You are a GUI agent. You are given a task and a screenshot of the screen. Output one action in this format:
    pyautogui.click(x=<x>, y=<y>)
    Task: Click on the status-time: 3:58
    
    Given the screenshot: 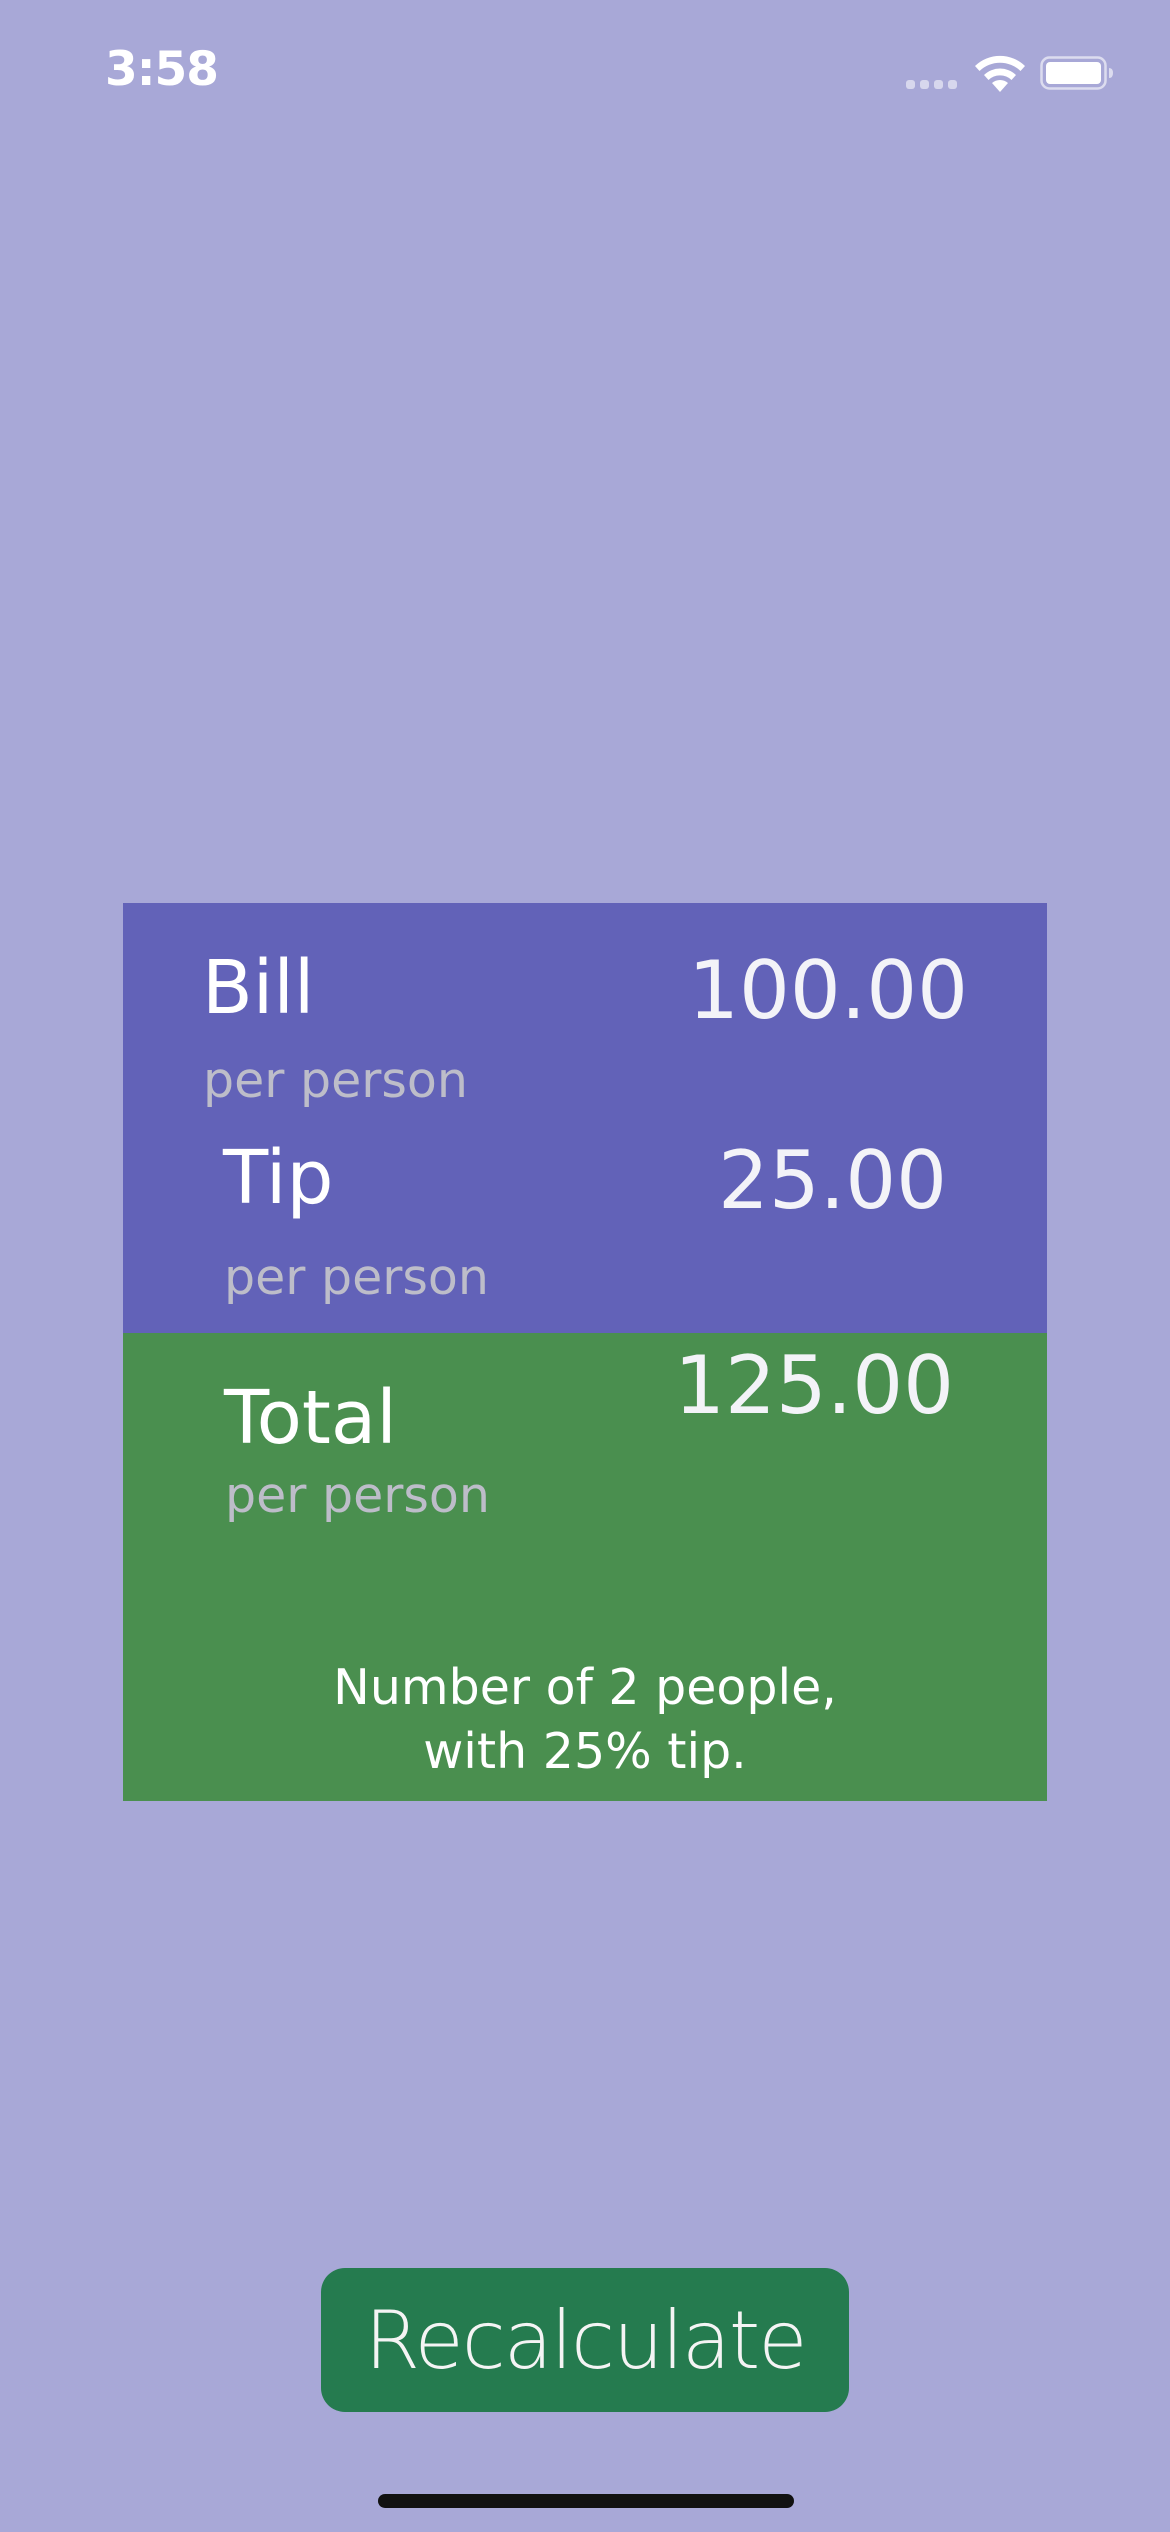 What is the action you would take?
    pyautogui.click(x=162, y=69)
    